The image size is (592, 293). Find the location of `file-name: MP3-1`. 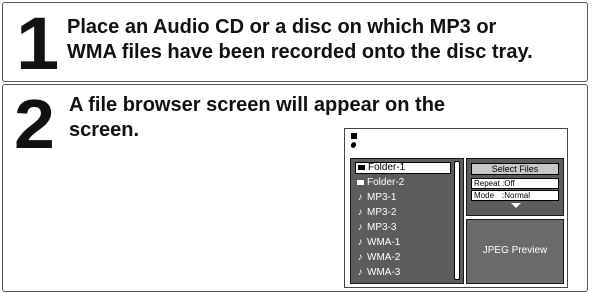

file-name: MP3-1 is located at coordinates (382, 197).